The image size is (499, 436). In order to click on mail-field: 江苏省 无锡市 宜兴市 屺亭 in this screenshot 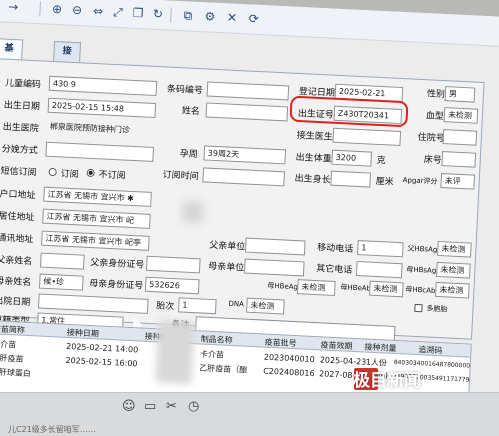, I will do `click(95, 240)`.